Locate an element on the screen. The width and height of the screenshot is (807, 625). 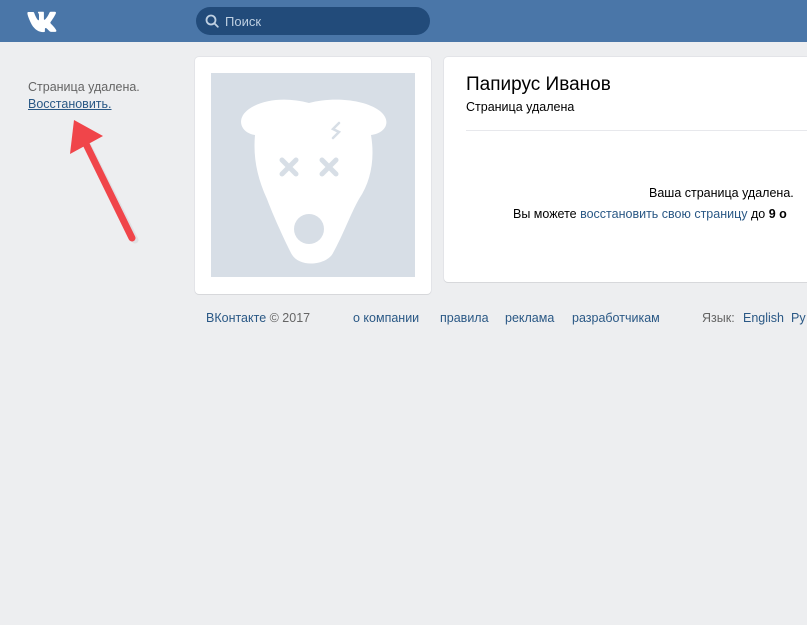
restore-link: Восстановить. is located at coordinates (70, 104).